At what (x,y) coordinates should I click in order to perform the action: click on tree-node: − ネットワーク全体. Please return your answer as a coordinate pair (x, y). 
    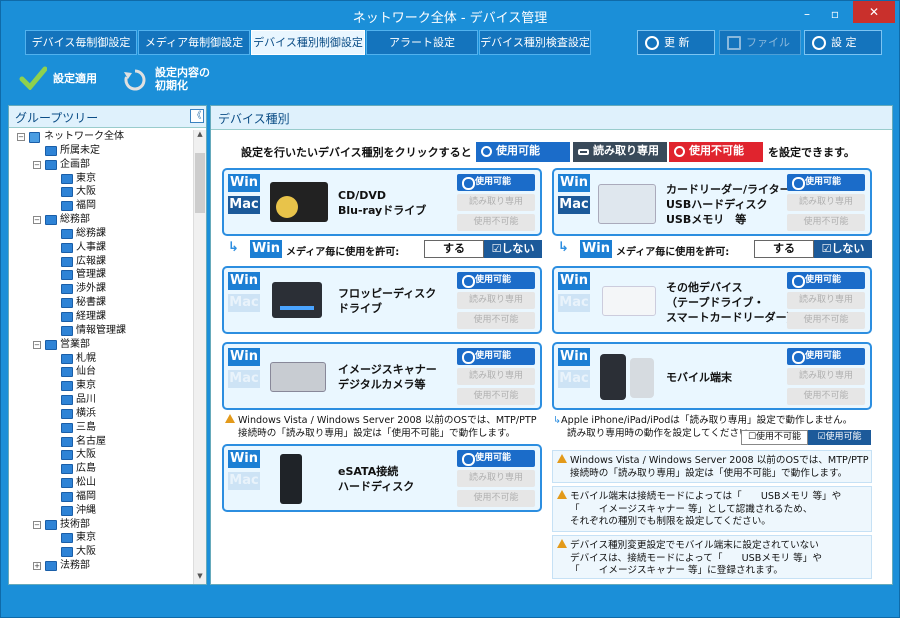
    Looking at the image, I should click on (101, 137).